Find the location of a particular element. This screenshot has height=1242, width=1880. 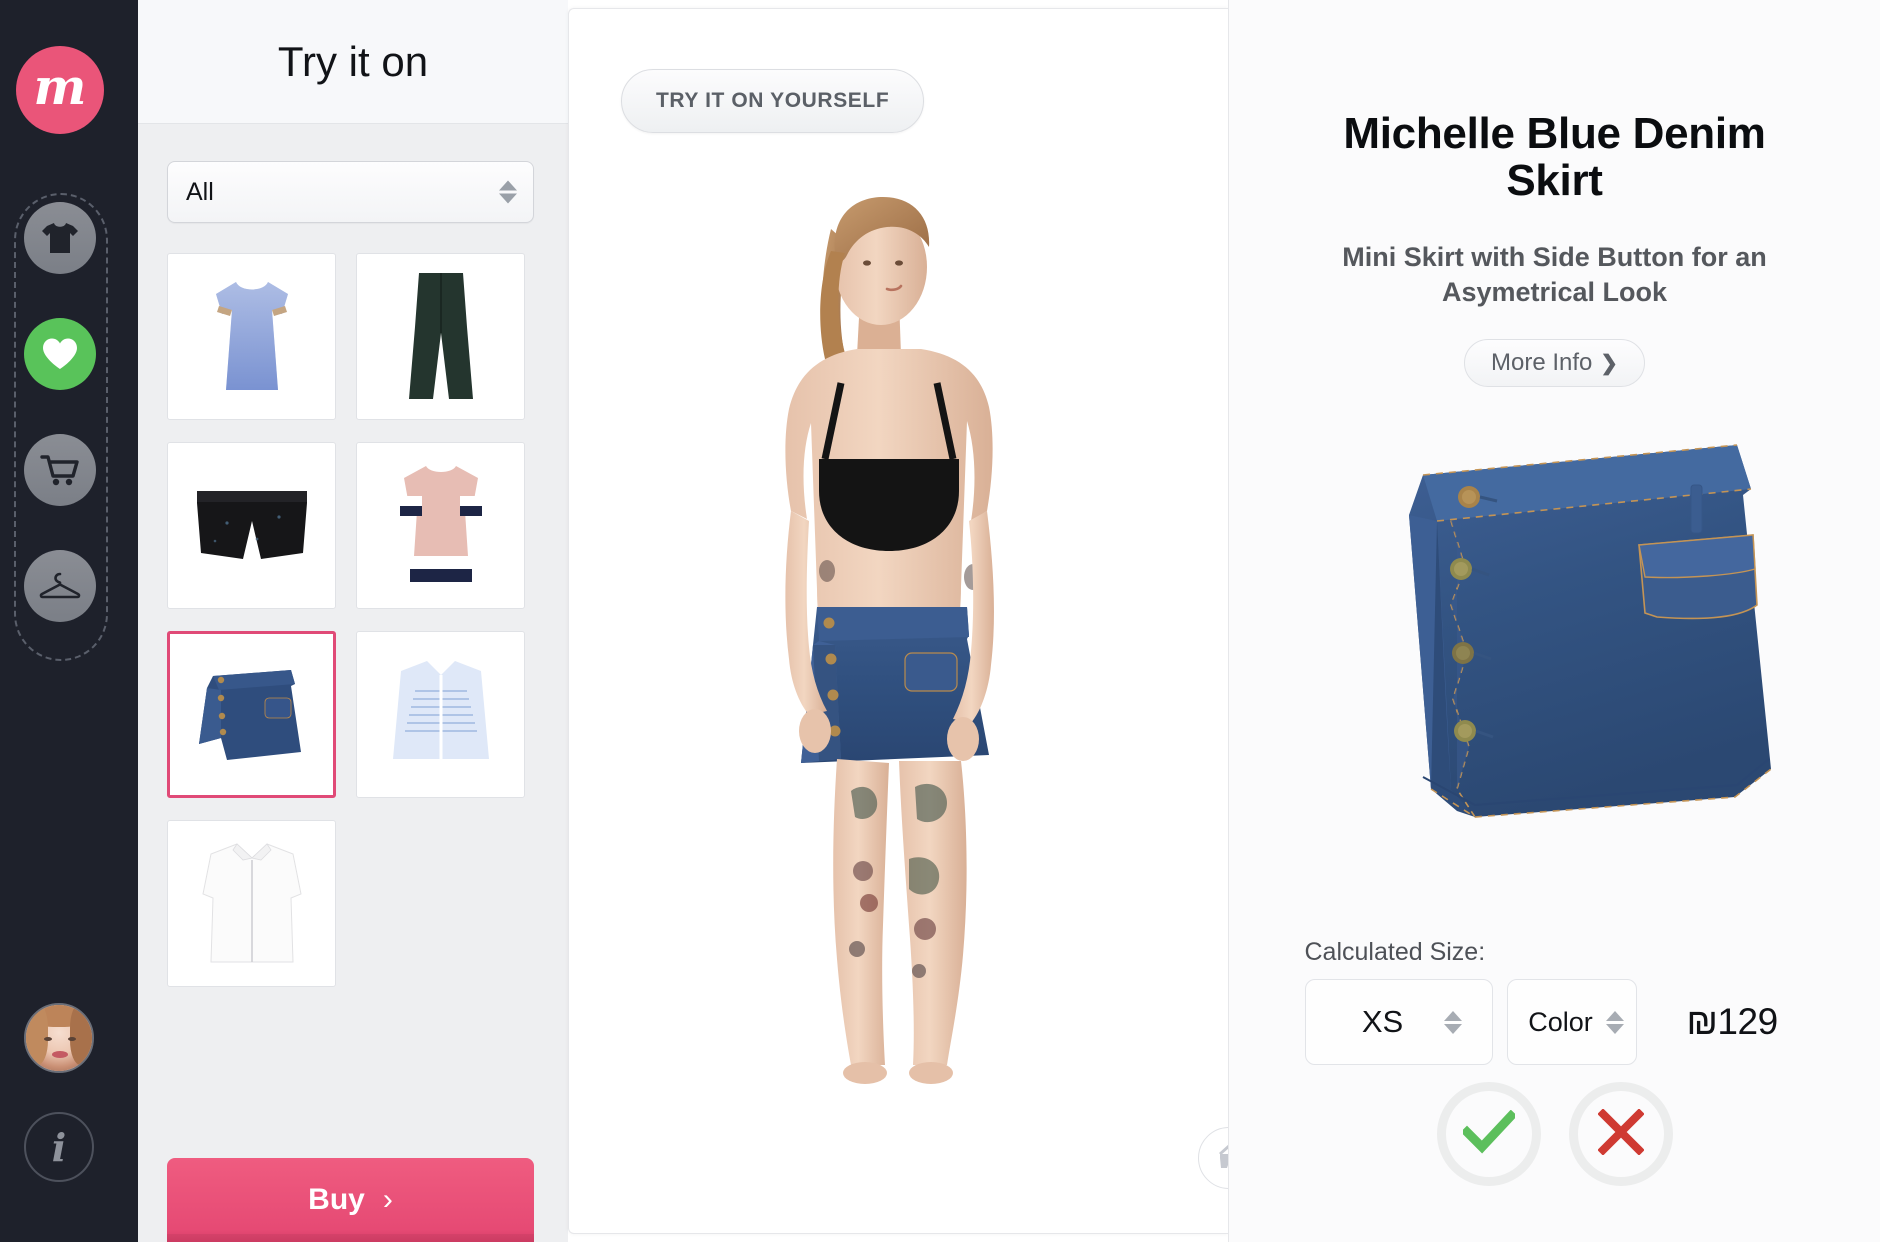

close-icon is located at coordinates (1620, 1133).